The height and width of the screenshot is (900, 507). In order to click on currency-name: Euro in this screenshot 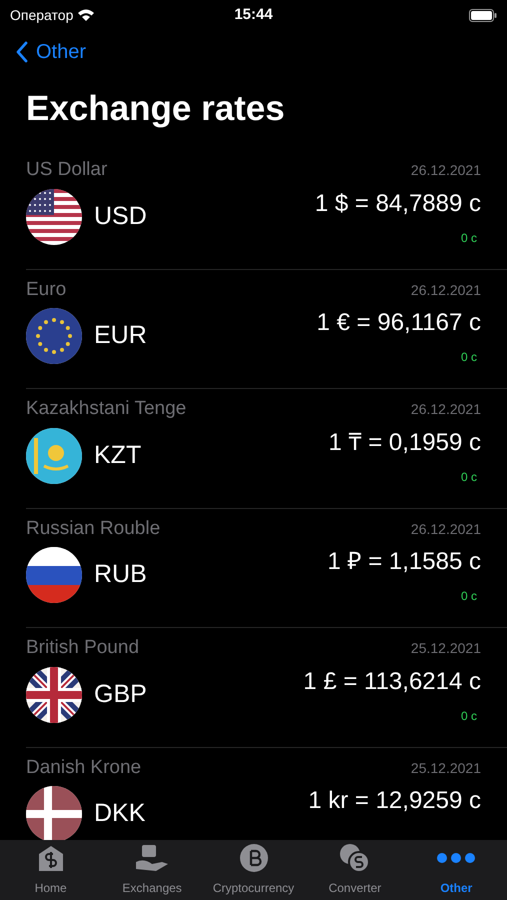, I will do `click(46, 290)`.